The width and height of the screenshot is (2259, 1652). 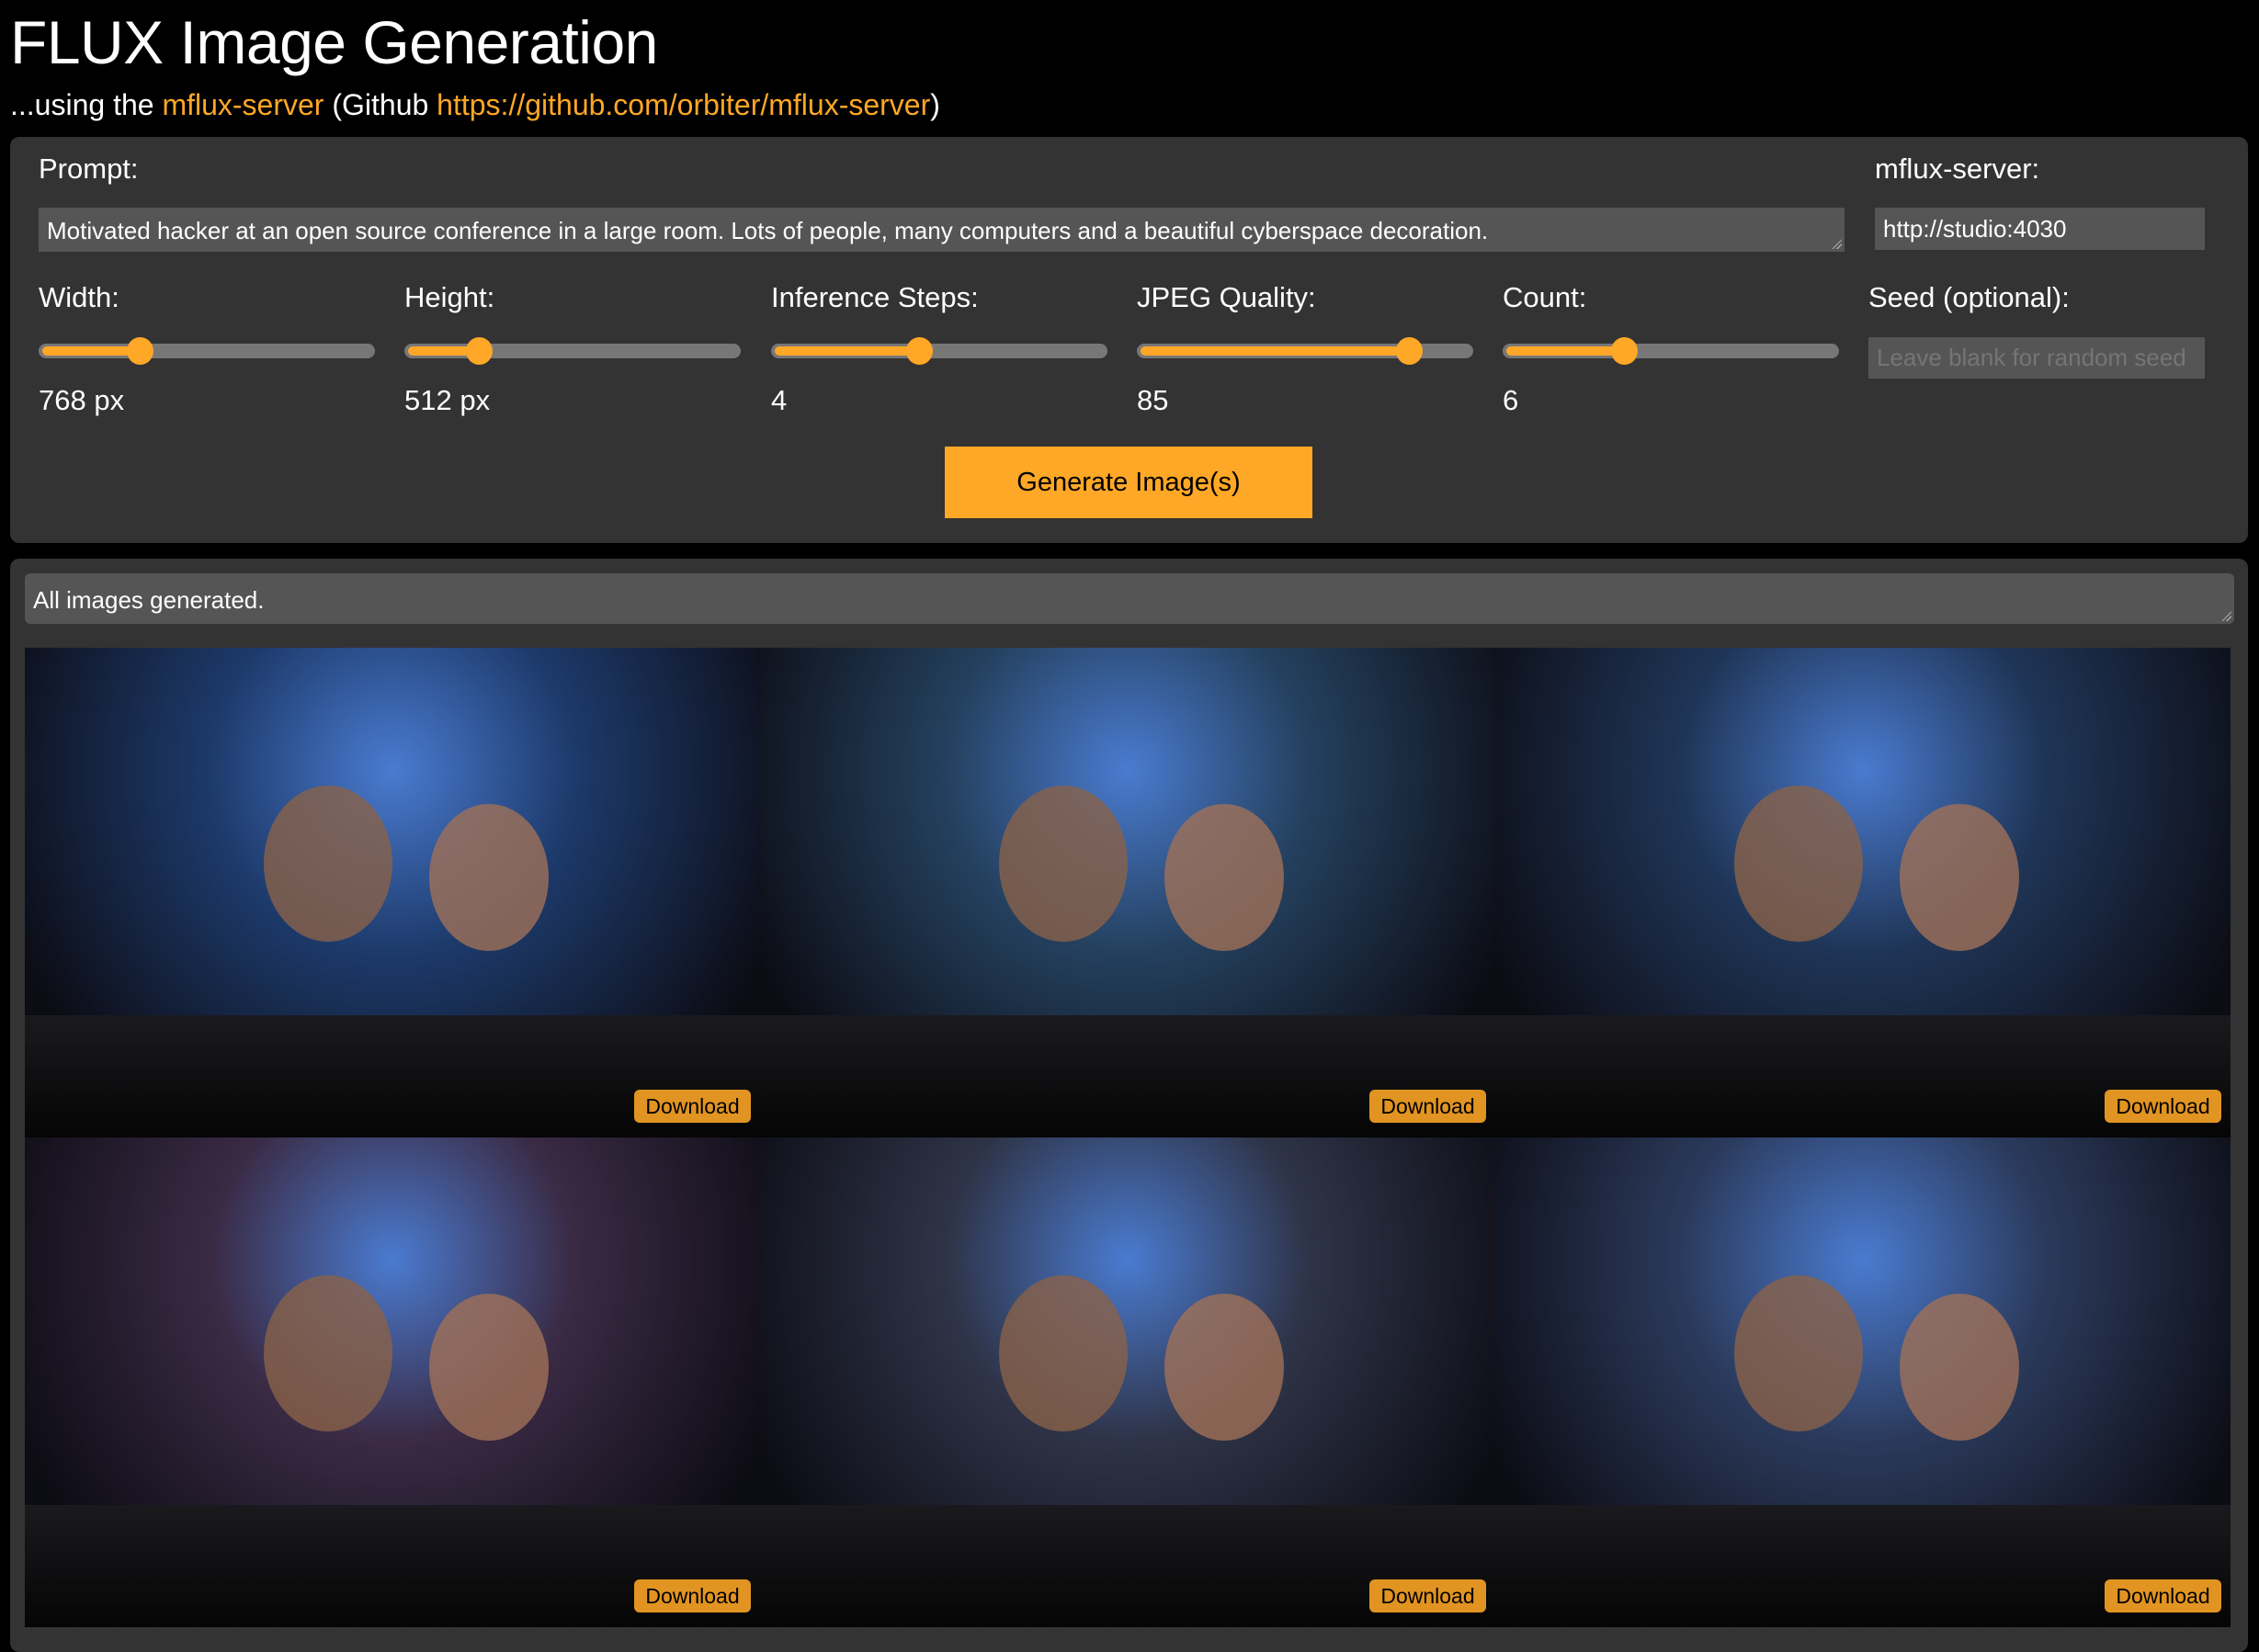 What do you see at coordinates (89, 169) in the screenshot?
I see `prompt-label: Prompt:` at bounding box center [89, 169].